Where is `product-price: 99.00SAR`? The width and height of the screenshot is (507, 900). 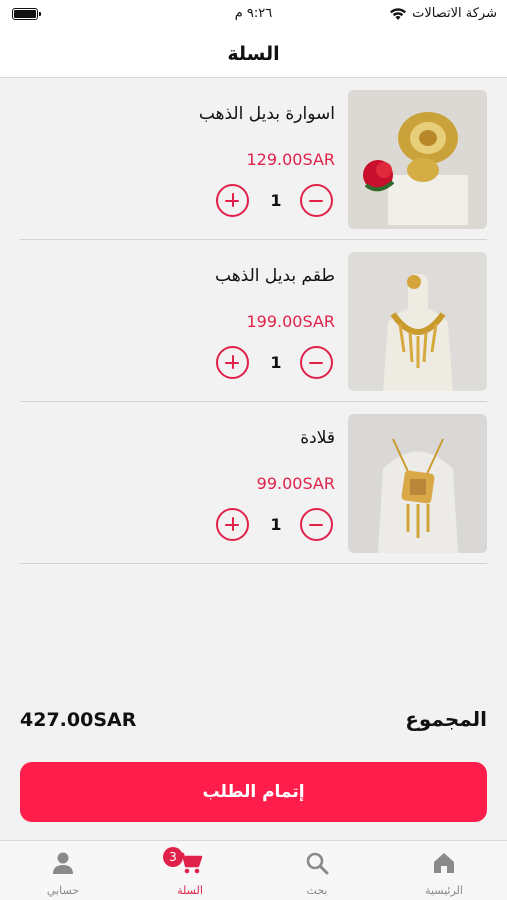 product-price: 99.00SAR is located at coordinates (295, 483).